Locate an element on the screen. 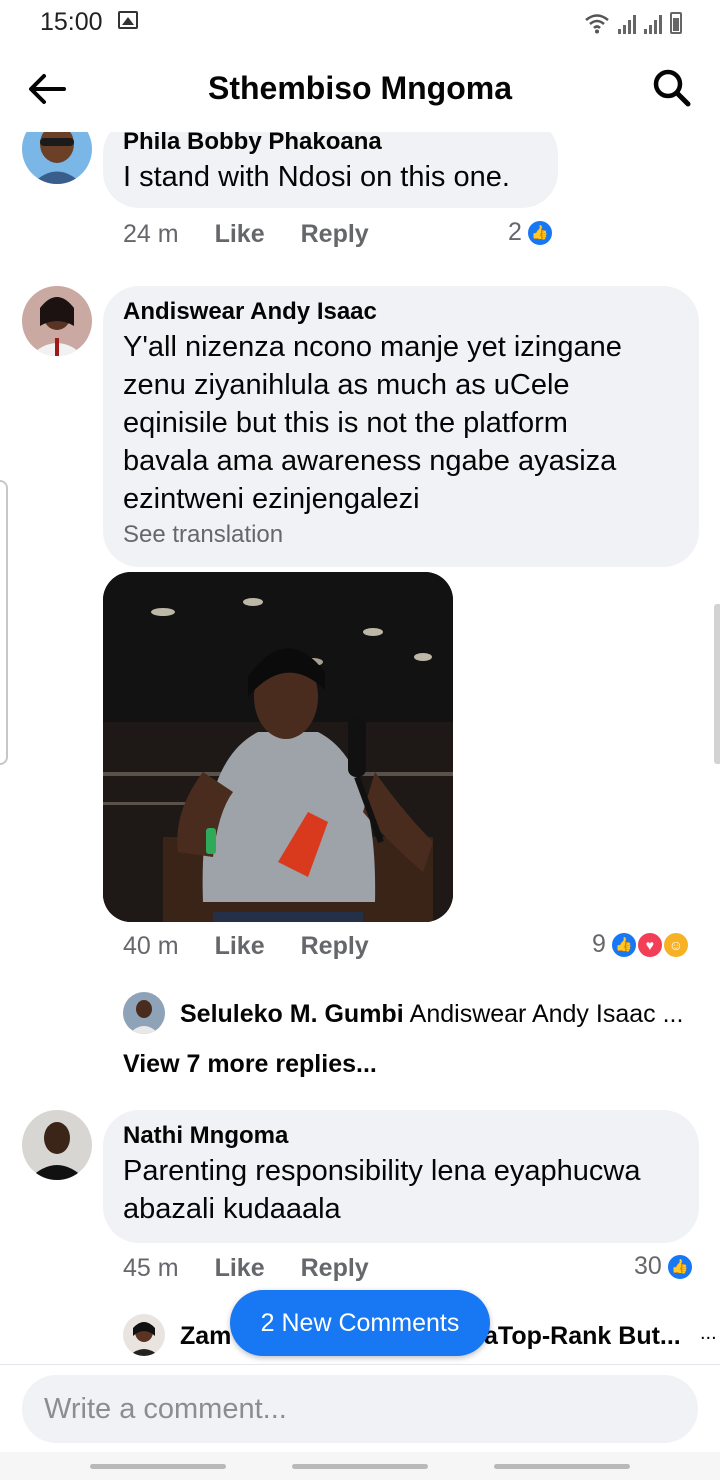 The height and width of the screenshot is (1480, 720). nav-home-handle is located at coordinates (360, 1466).